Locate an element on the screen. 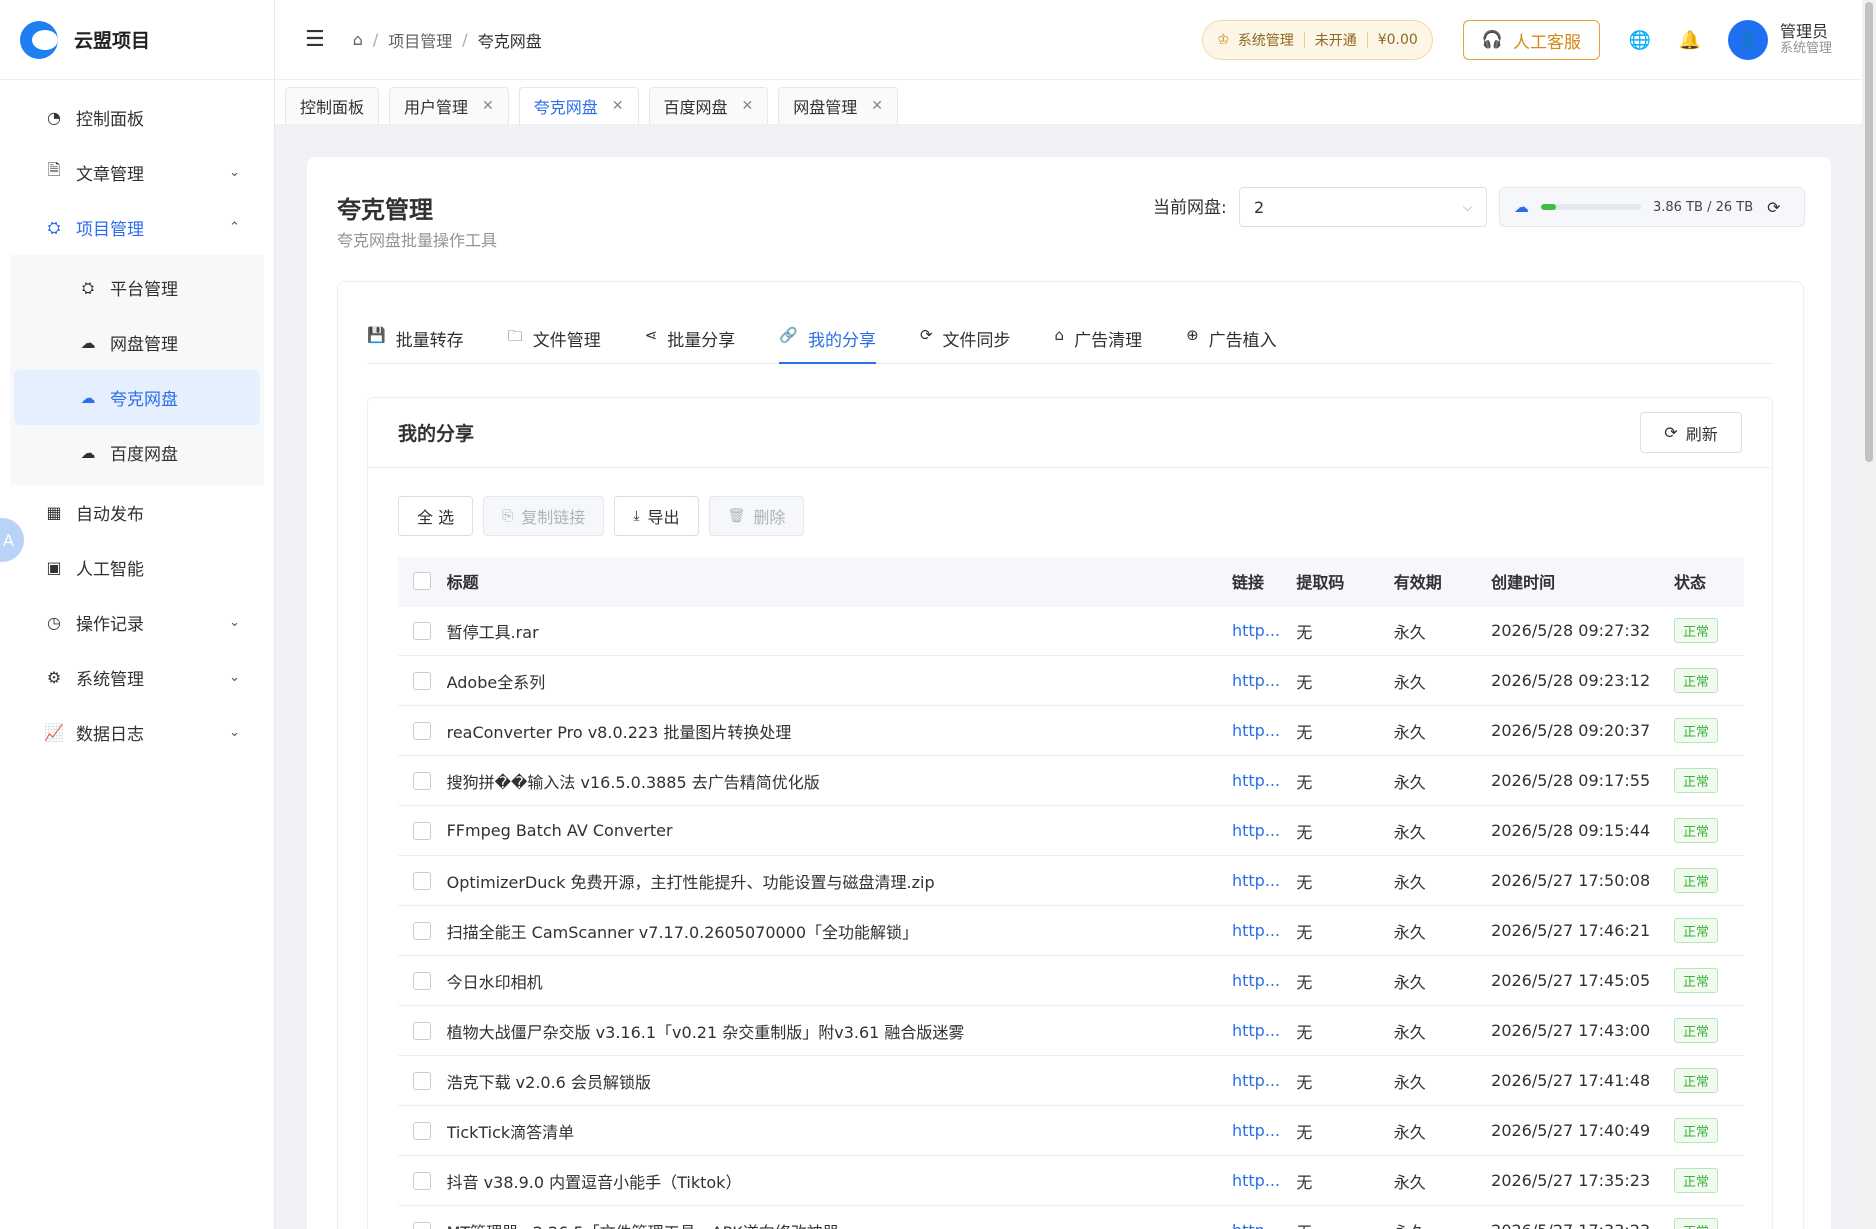 The image size is (1876, 1229). header-actions: ♔ 系统管理 未开通 ¥0.00 🎧 人工客服 🌐 🔔 👤 管理员 系统管理 is located at coordinates (1517, 40).